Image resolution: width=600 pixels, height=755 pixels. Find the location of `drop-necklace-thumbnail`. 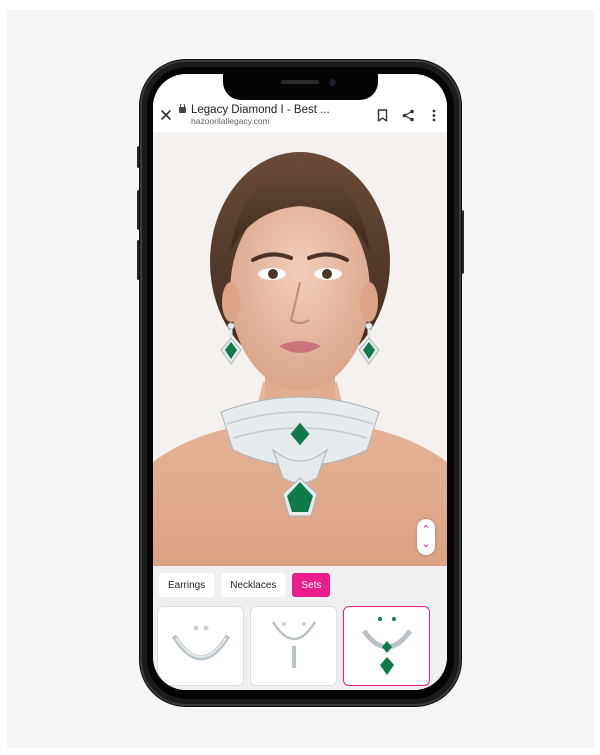

drop-necklace-thumbnail is located at coordinates (293, 644).